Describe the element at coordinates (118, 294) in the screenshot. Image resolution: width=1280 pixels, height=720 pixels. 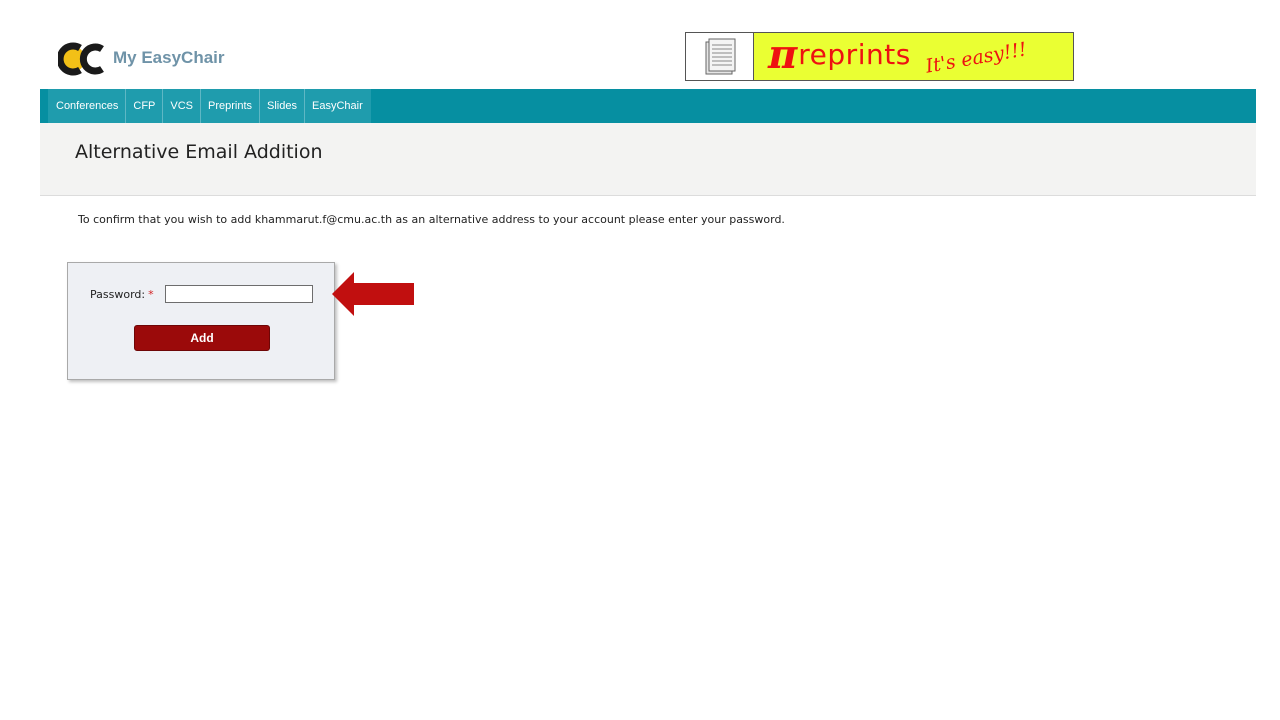
I see `password-label-text: Password:` at that location.